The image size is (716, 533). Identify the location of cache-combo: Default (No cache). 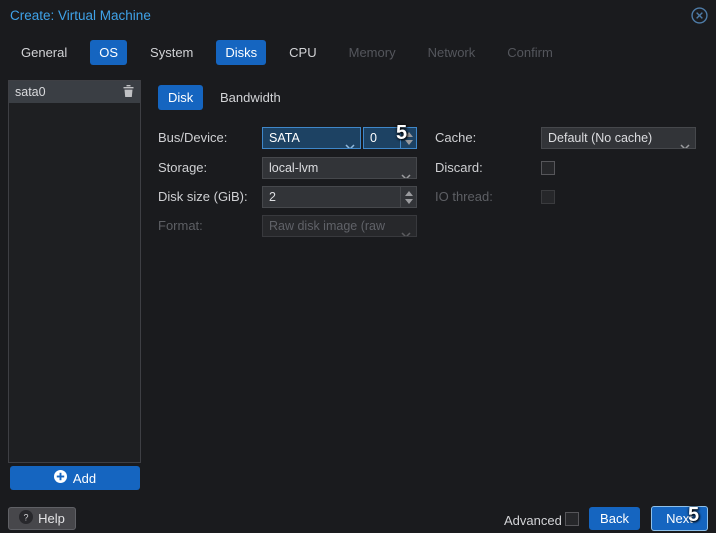
(618, 138).